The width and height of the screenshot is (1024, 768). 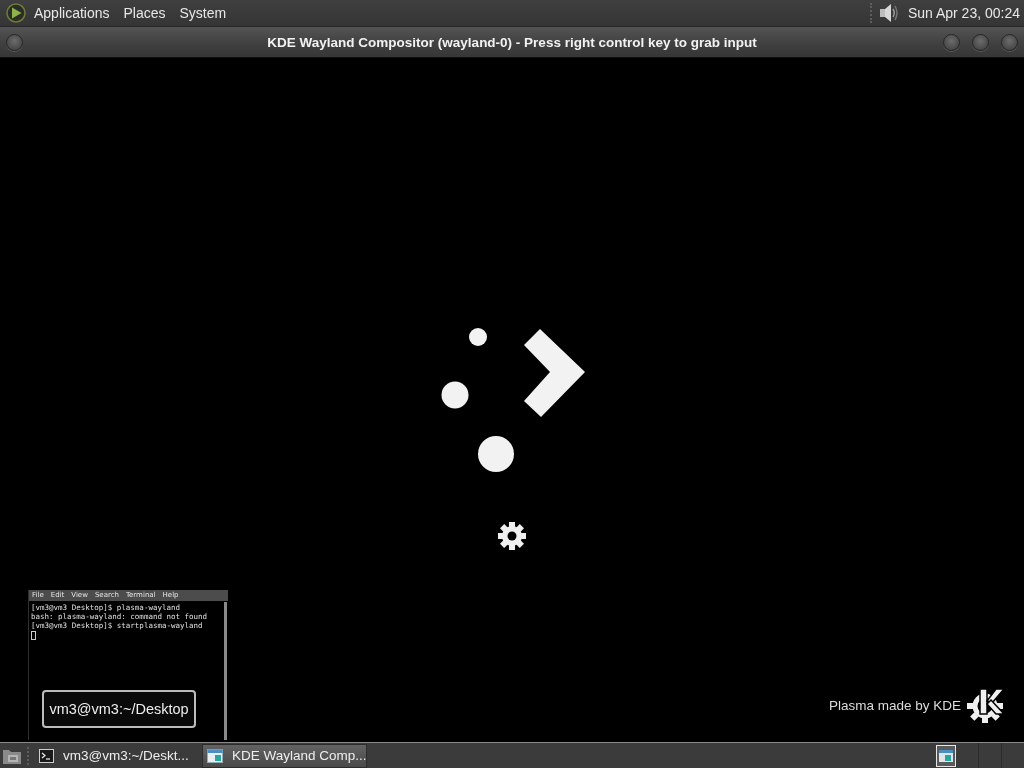 I want to click on panel-menu: Places, so click(x=144, y=13).